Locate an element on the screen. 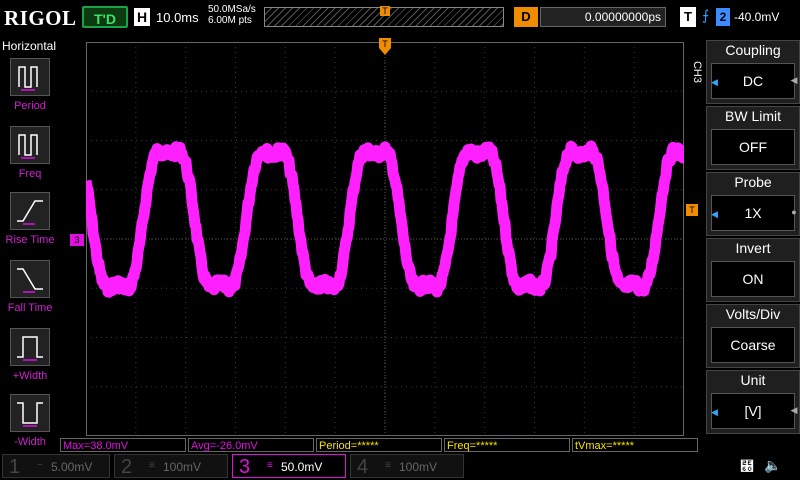 This screenshot has width=800, height=480. frequency-icon is located at coordinates (30, 145).